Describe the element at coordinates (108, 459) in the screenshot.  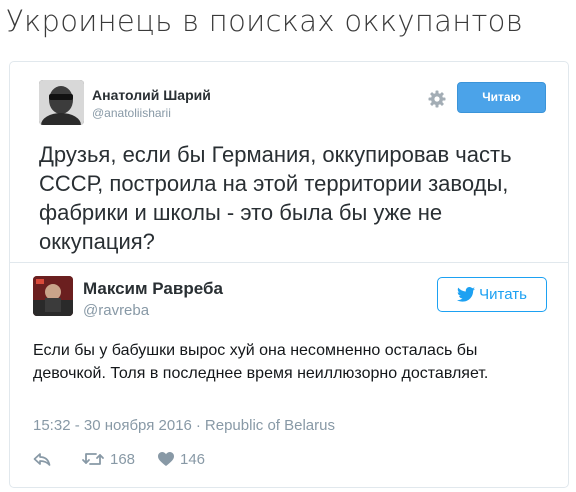
I see `retweet-button: 168` at that location.